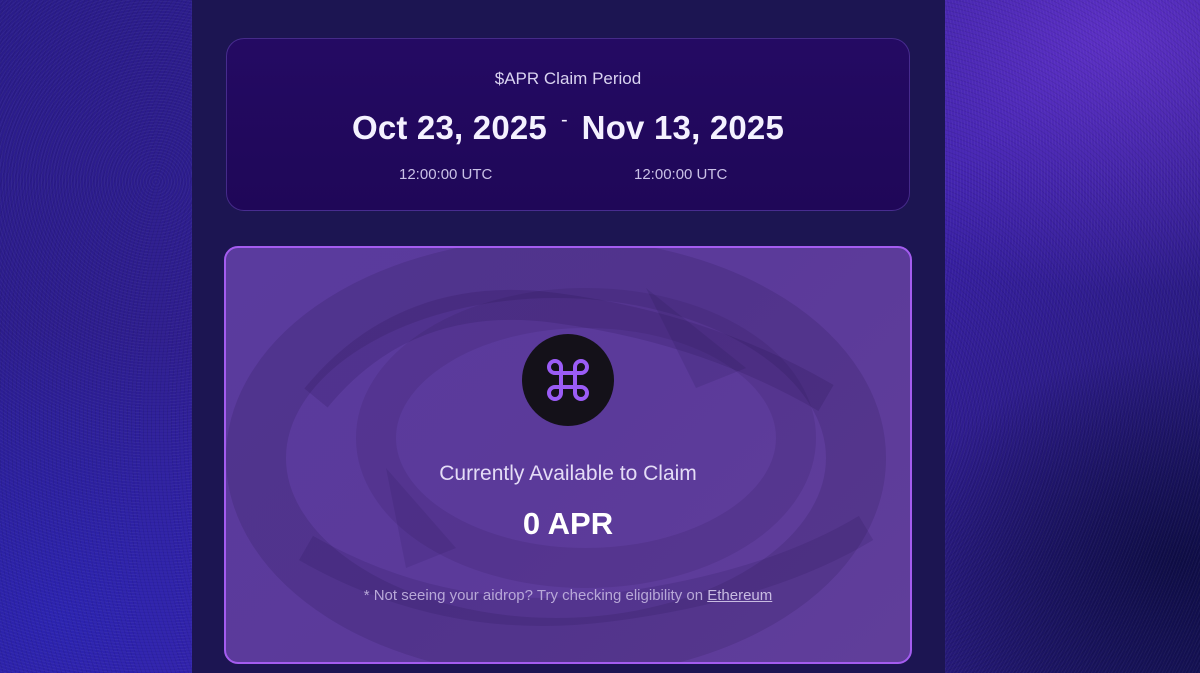 This screenshot has height=673, width=1200. I want to click on claim-period-dates: Oct 23, 2025 - Nov 13, 2025, so click(568, 128).